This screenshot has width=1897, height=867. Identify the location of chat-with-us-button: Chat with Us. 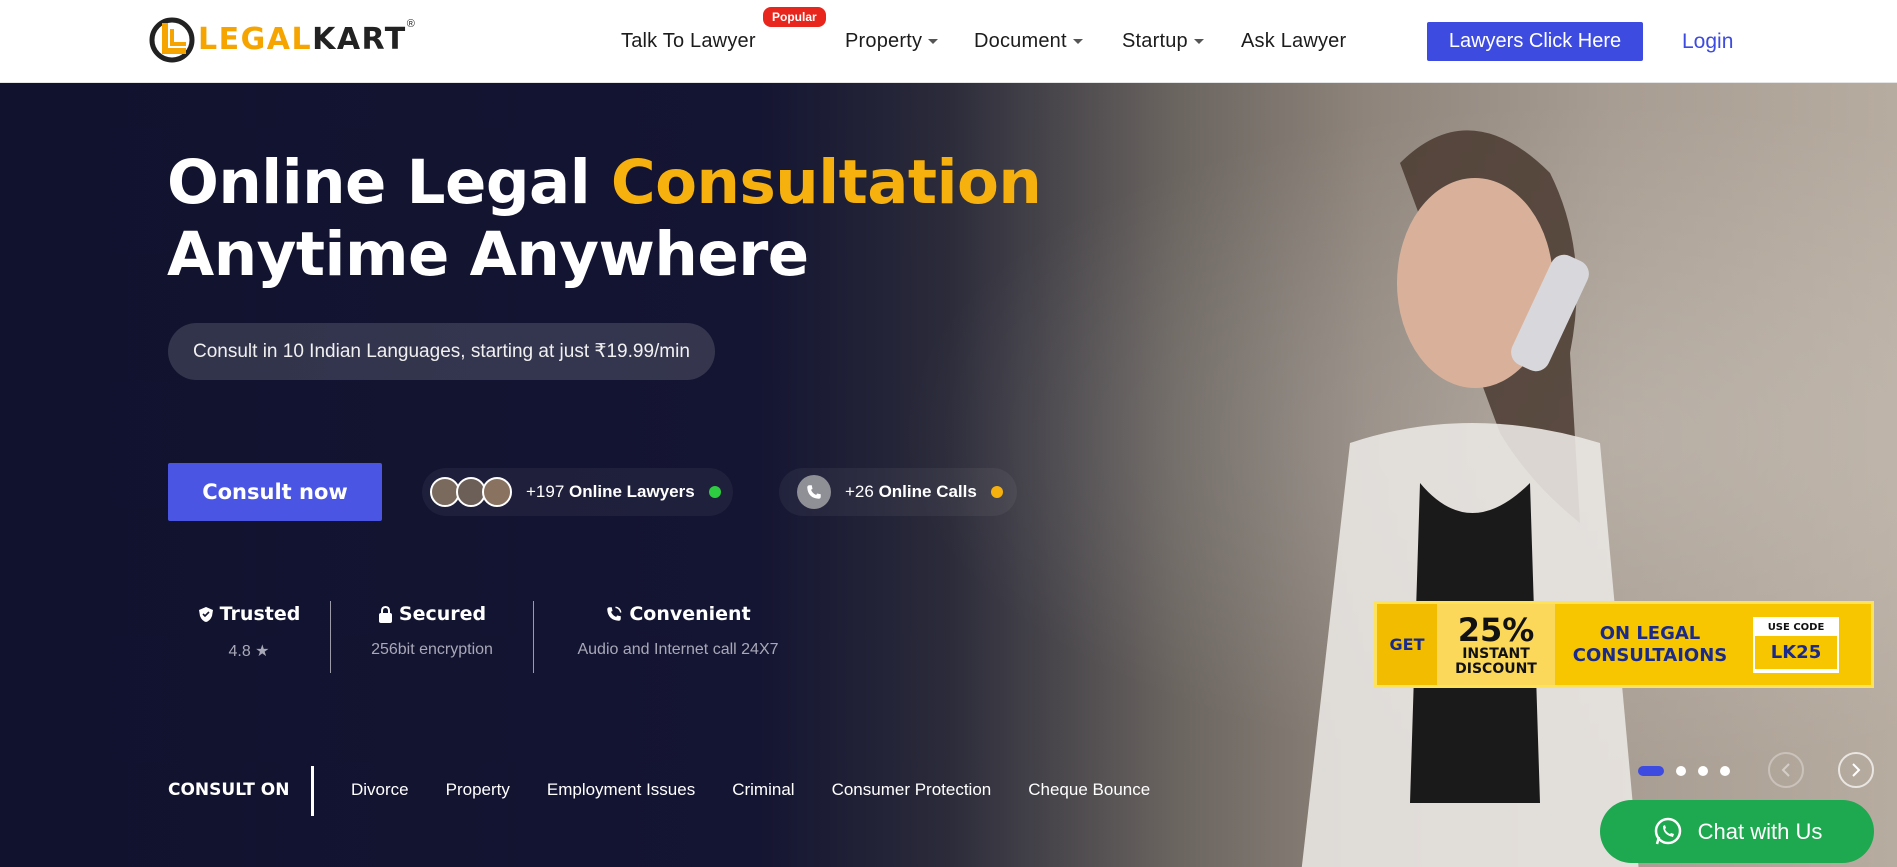
(1737, 831).